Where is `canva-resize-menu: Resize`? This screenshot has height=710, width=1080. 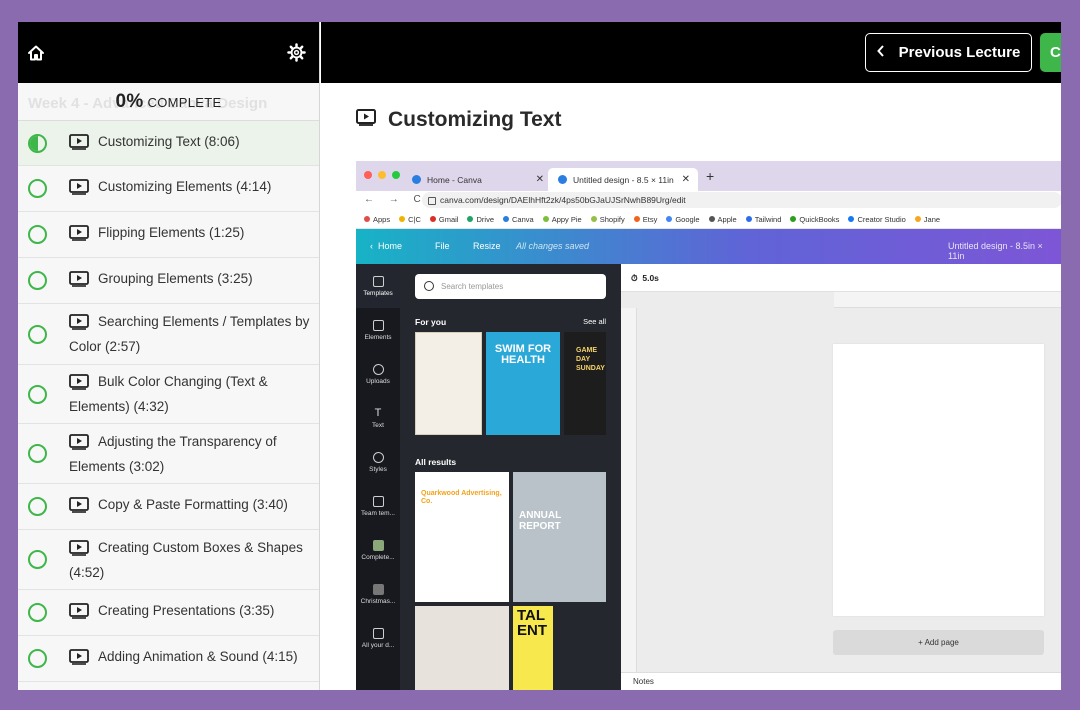
canva-resize-menu: Resize is located at coordinates (487, 246).